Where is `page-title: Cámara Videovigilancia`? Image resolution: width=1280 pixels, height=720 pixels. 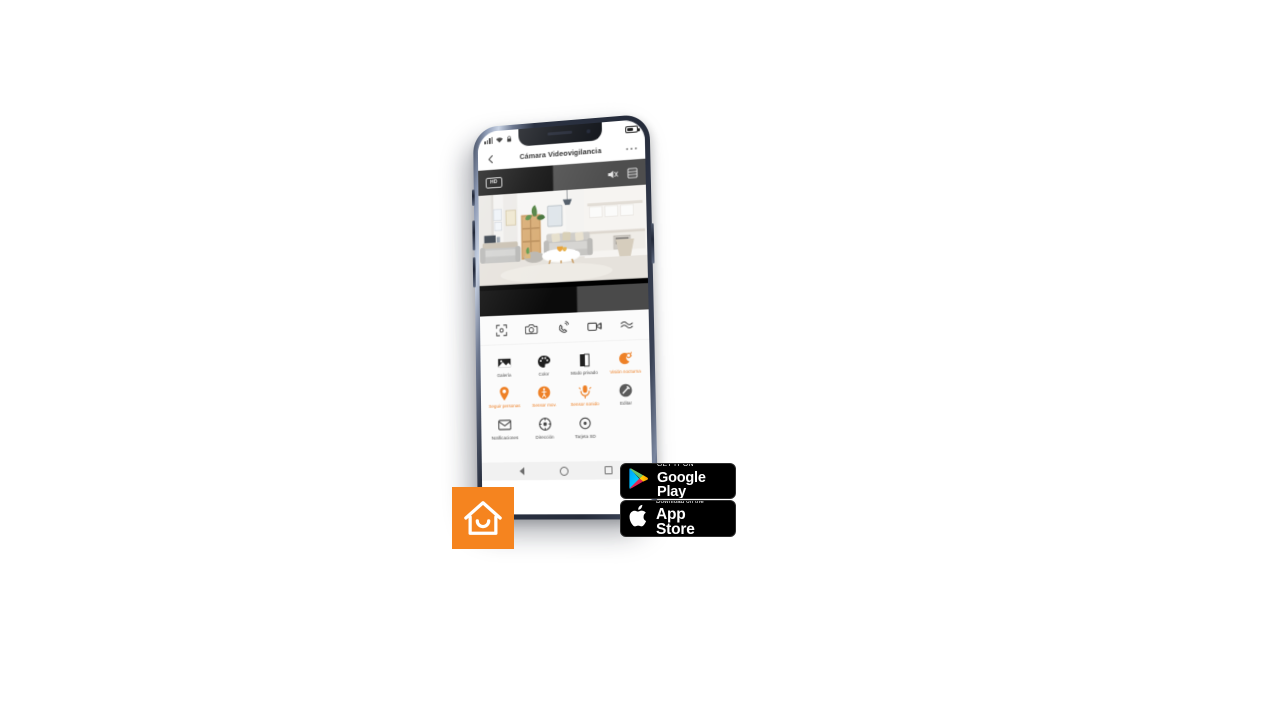 page-title: Cámara Videovigilancia is located at coordinates (560, 154).